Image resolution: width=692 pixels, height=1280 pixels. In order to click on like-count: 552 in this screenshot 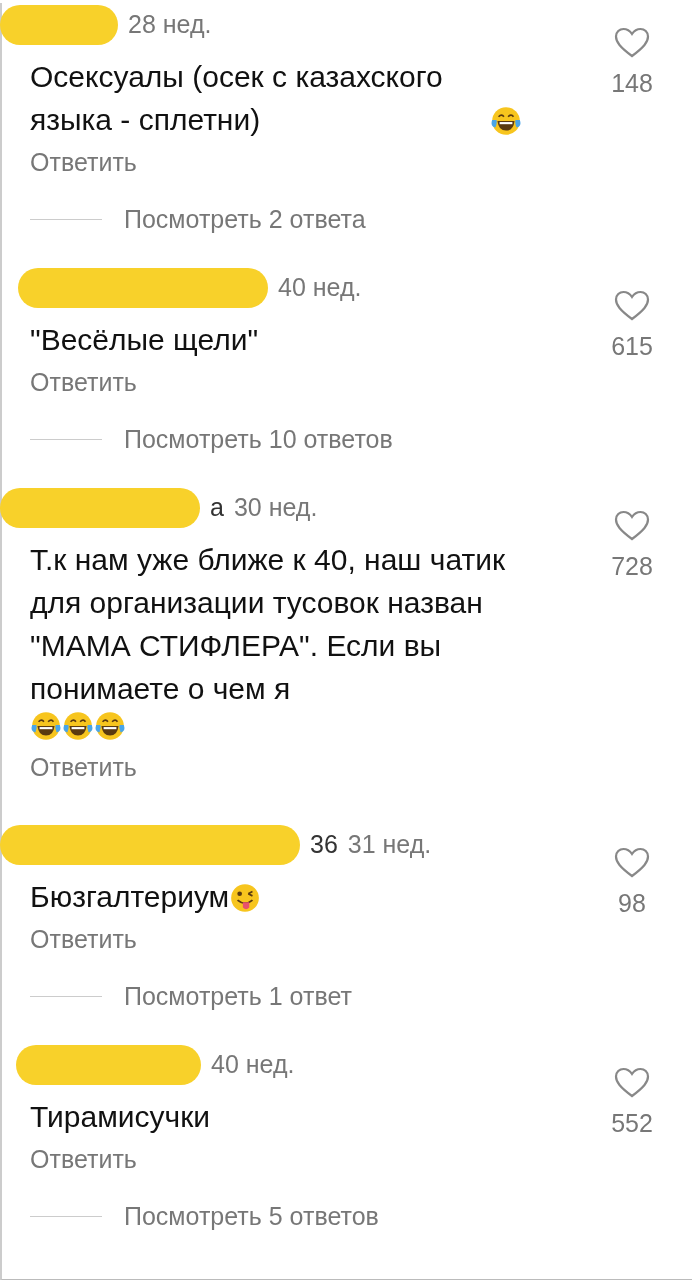, I will do `click(632, 1123)`.